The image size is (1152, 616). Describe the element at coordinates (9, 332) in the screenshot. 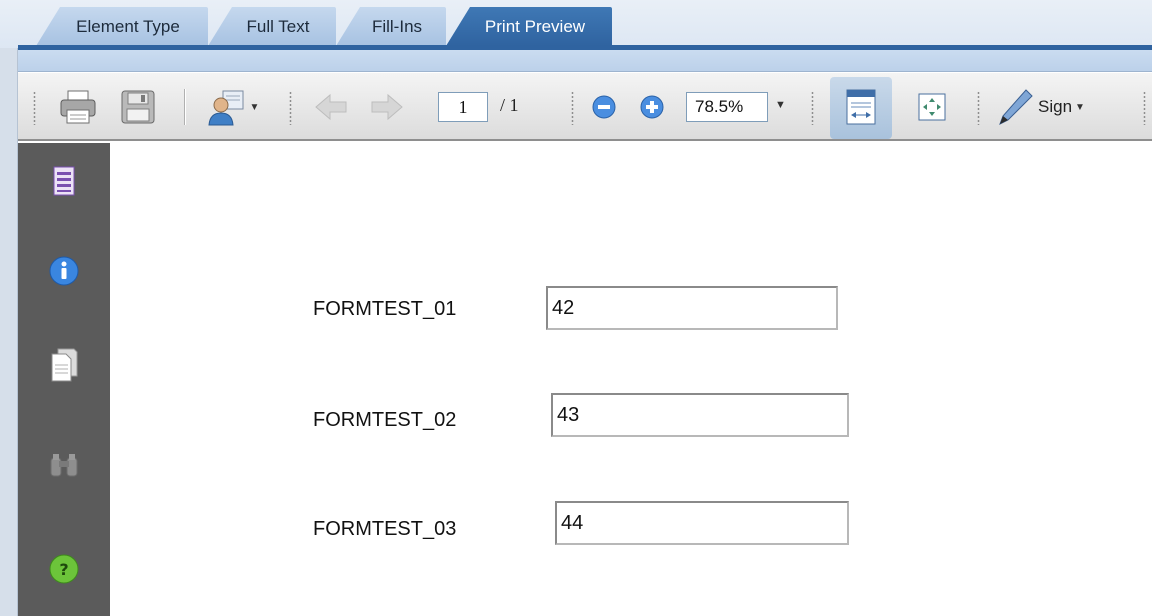

I see `left-frame` at that location.